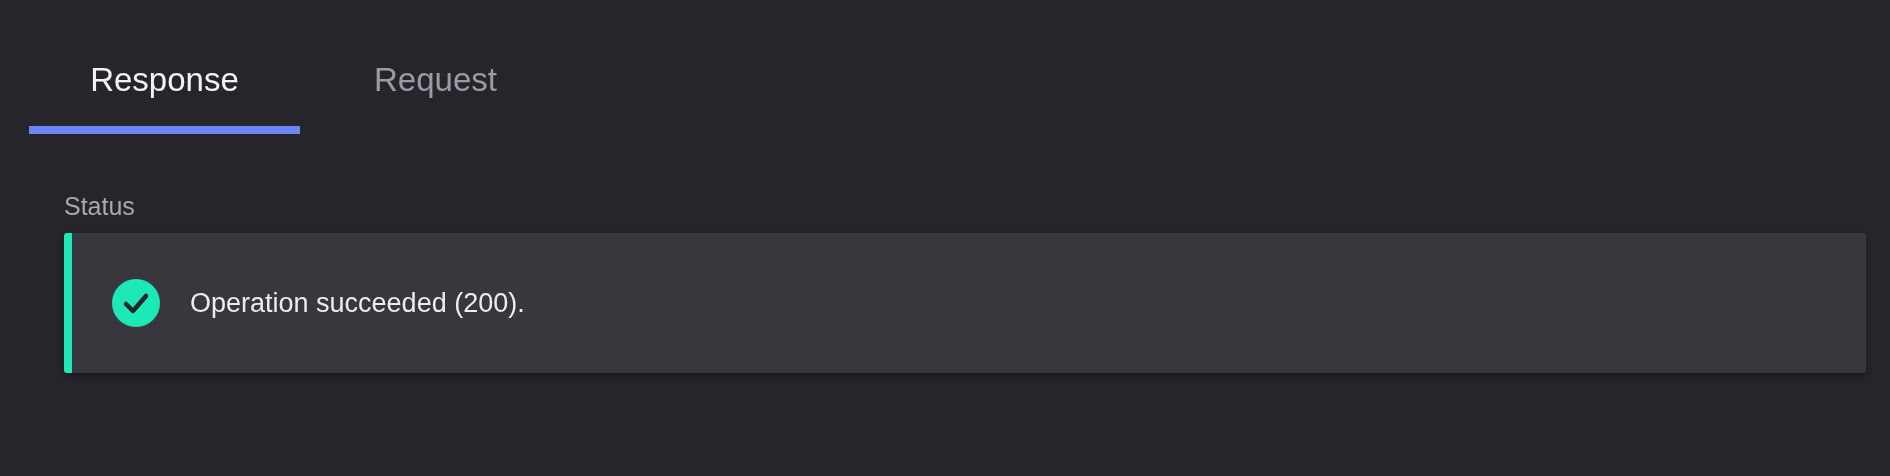 This screenshot has height=476, width=1890. Describe the element at coordinates (99, 206) in the screenshot. I see `section-label: Status` at that location.